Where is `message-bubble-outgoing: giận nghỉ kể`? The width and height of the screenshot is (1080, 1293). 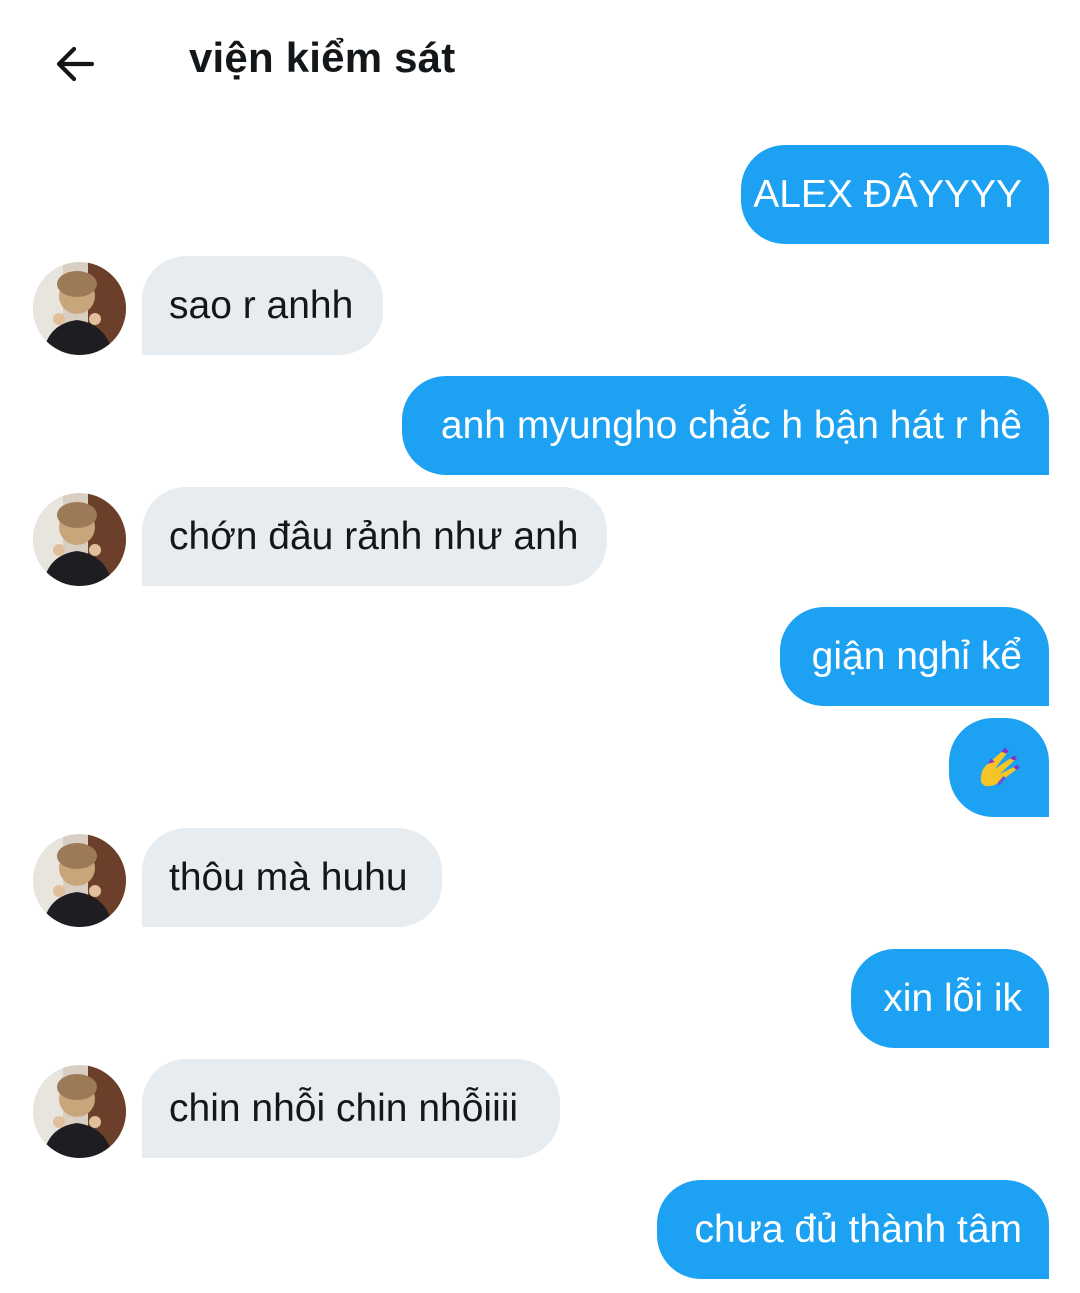
message-bubble-outgoing: giận nghỉ kể is located at coordinates (914, 656).